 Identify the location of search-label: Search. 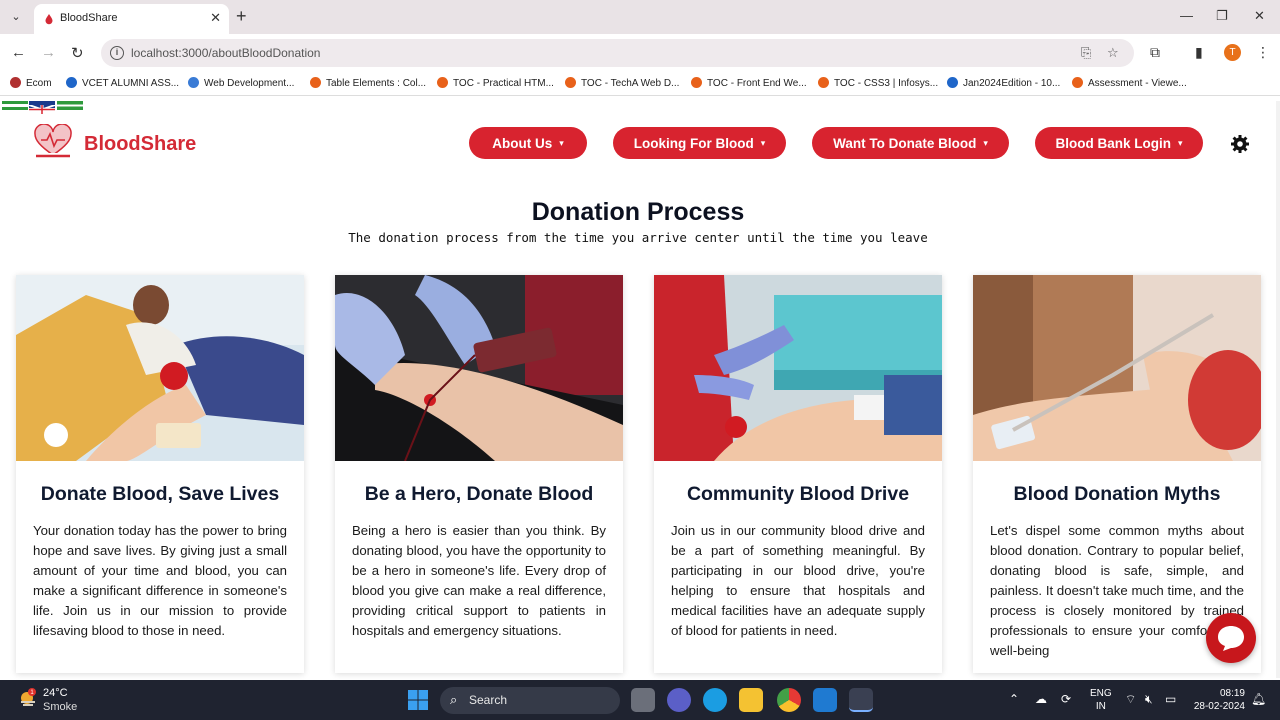
(488, 700).